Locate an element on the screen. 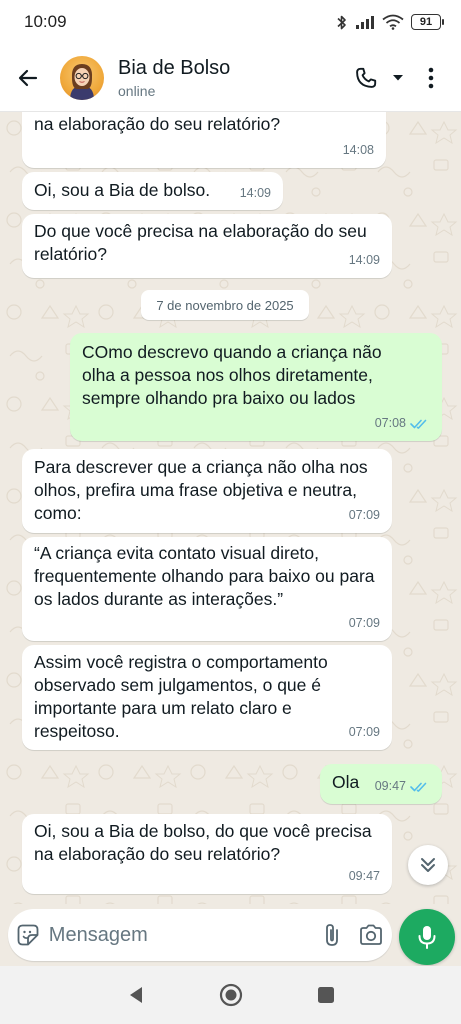  call-options-button is located at coordinates (398, 78).